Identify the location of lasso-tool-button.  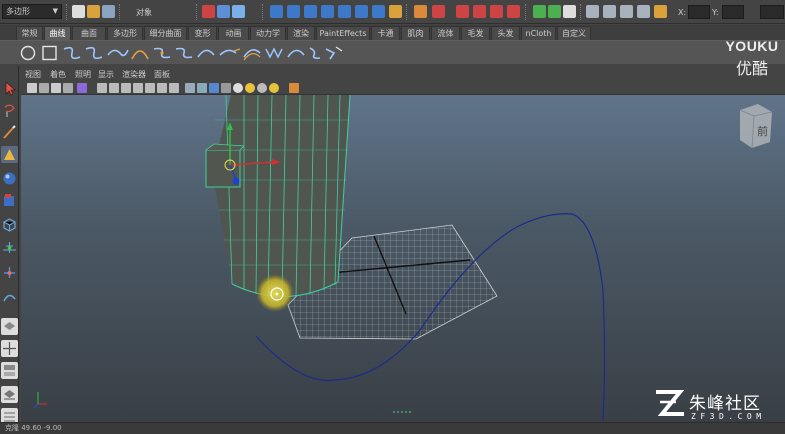
(9, 110).